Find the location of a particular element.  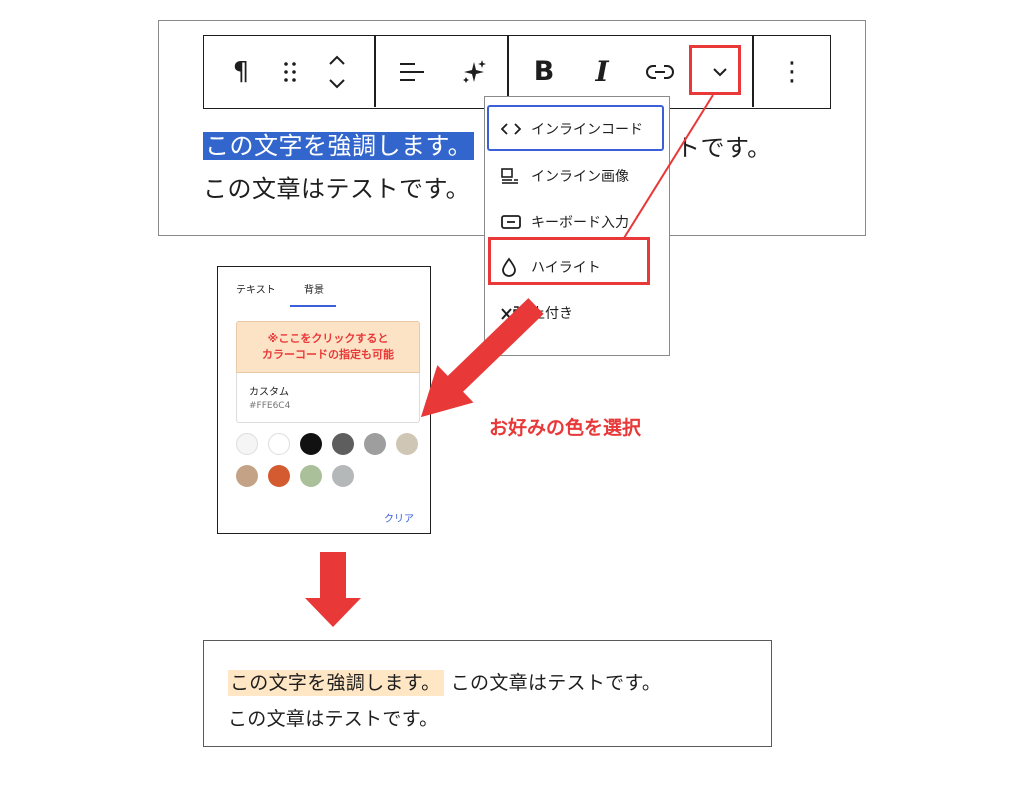

active-tab-indicator is located at coordinates (313, 306).